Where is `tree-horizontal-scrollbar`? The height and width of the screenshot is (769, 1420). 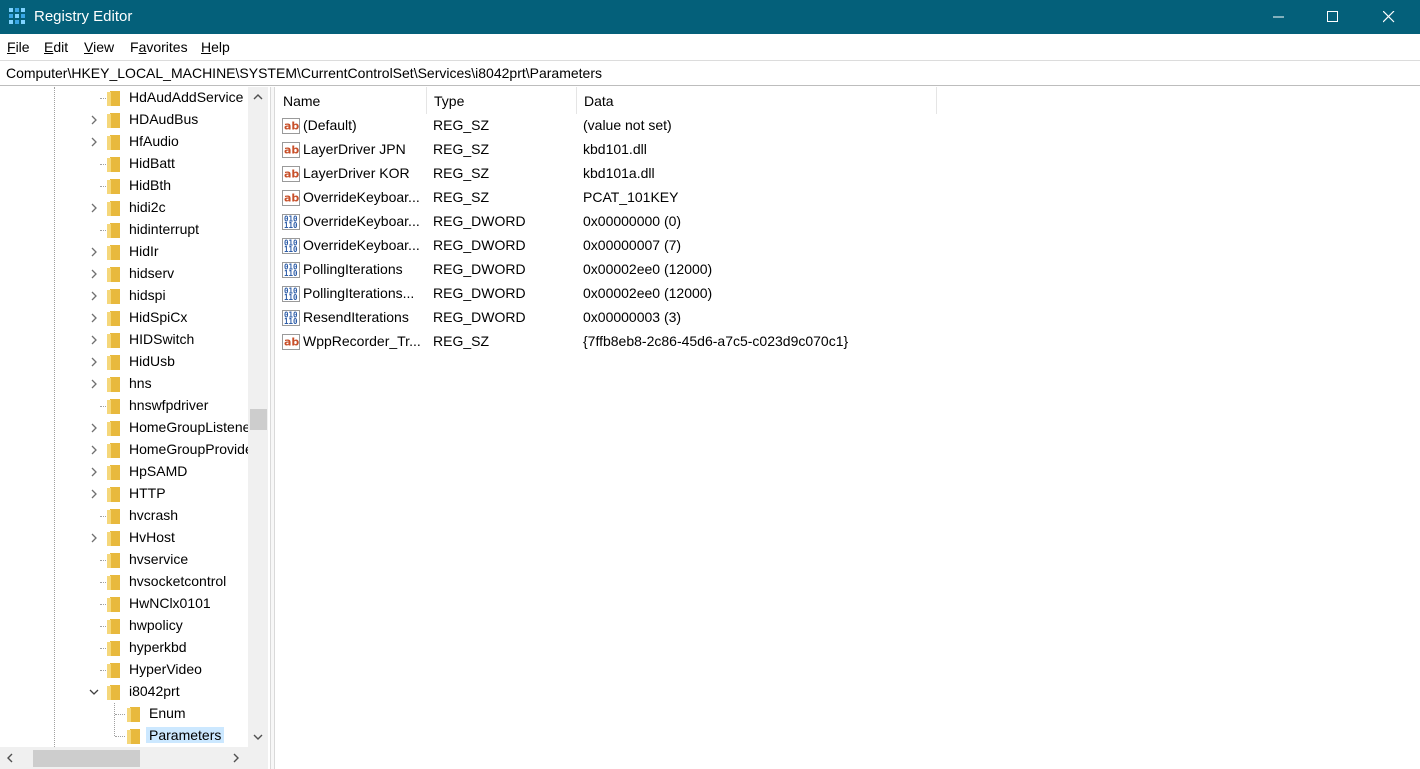 tree-horizontal-scrollbar is located at coordinates (134, 758).